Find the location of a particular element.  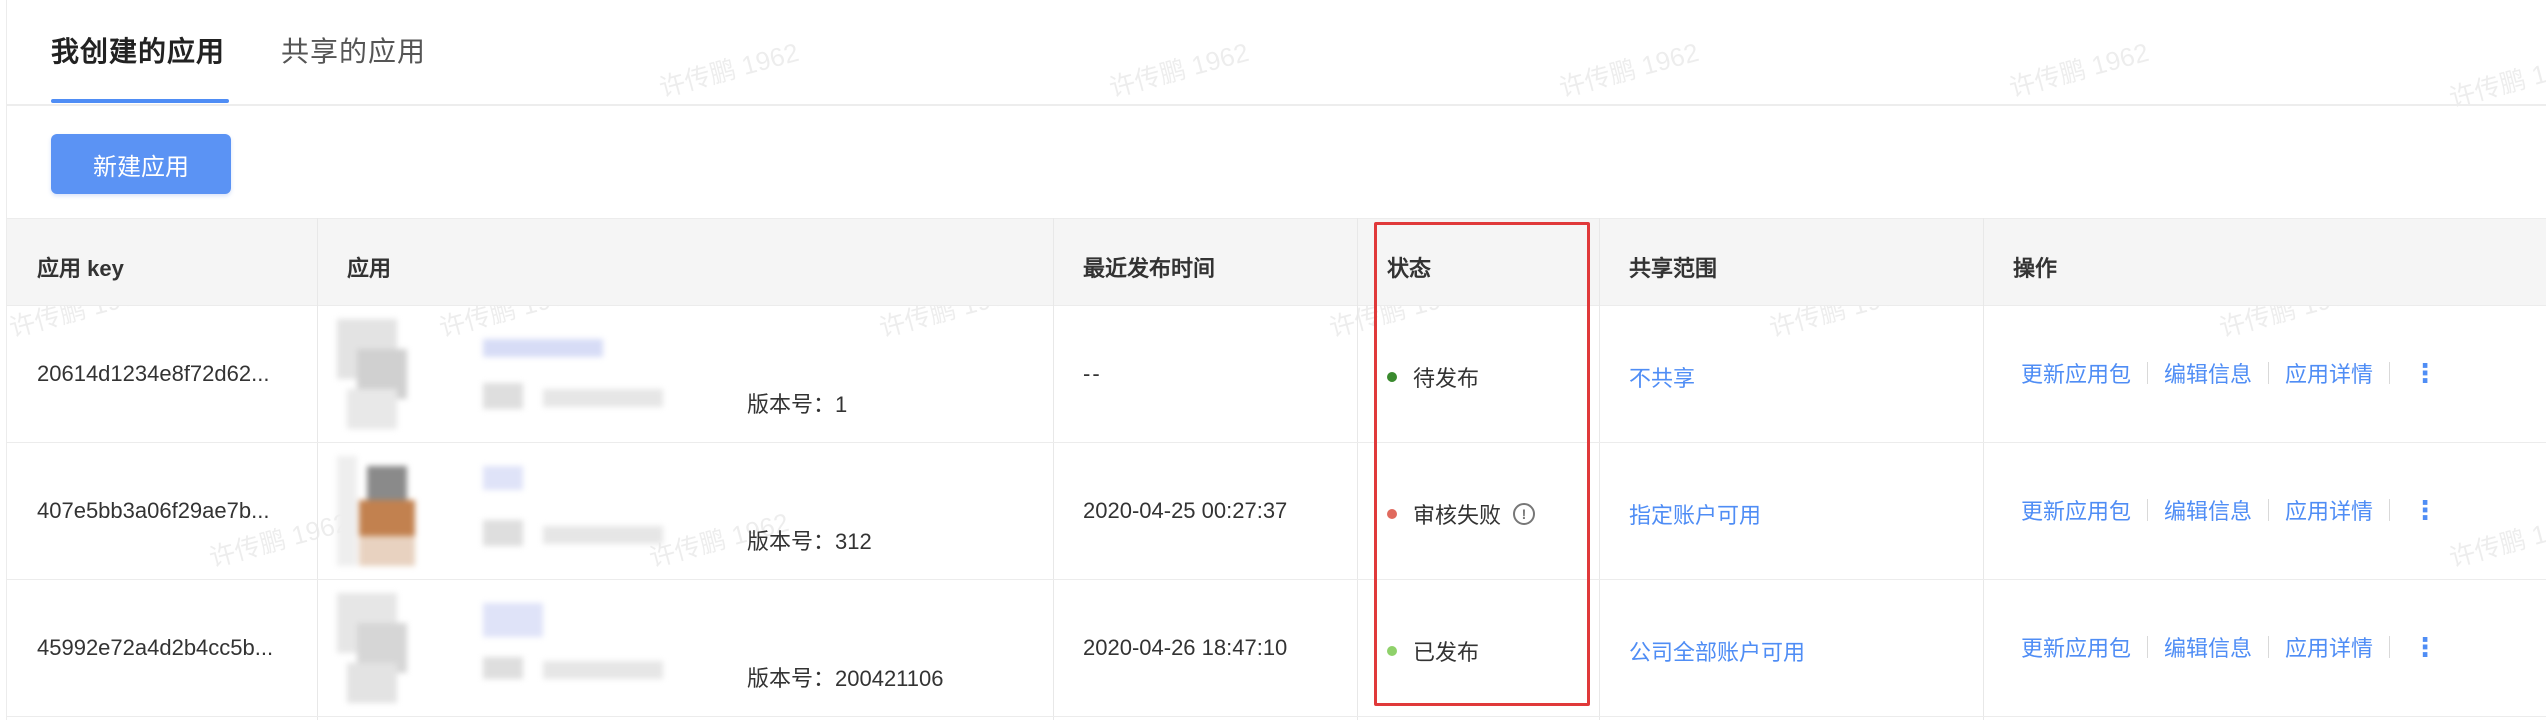

publish-time: 2020-04-25 00:27:37 is located at coordinates (1185, 510).